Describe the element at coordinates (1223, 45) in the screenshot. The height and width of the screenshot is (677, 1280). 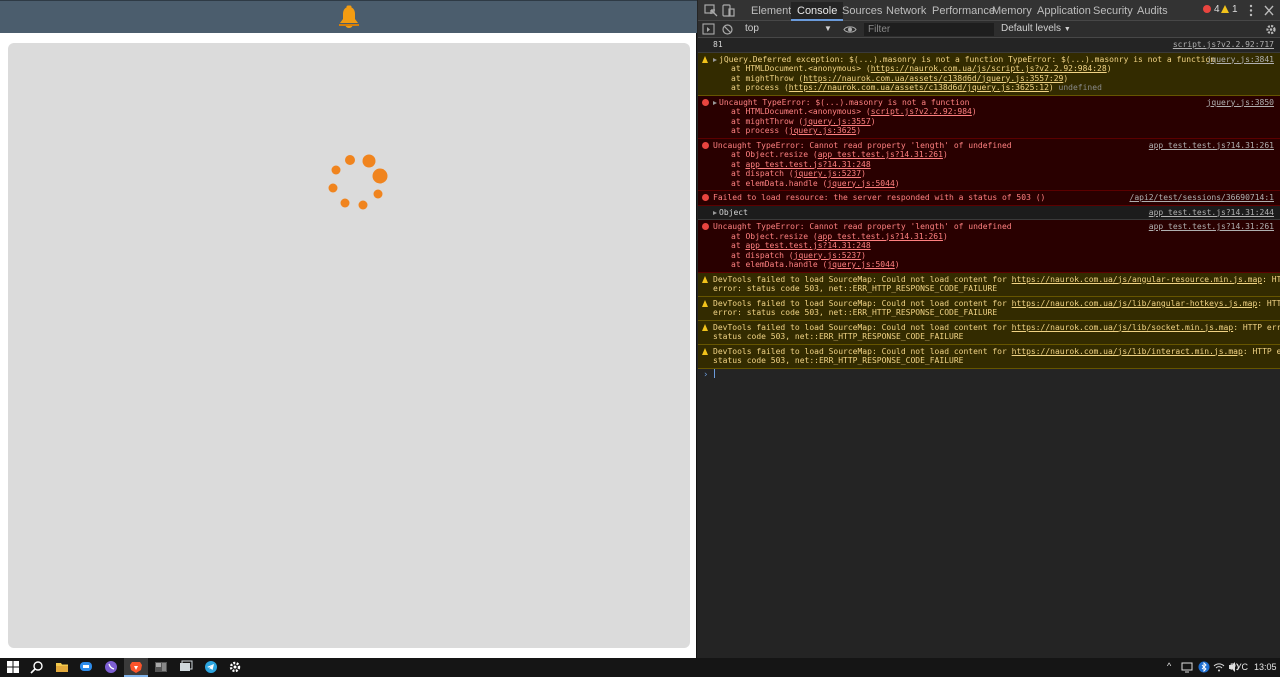
I see `source-link: script.js?v2.2.92:717` at that location.